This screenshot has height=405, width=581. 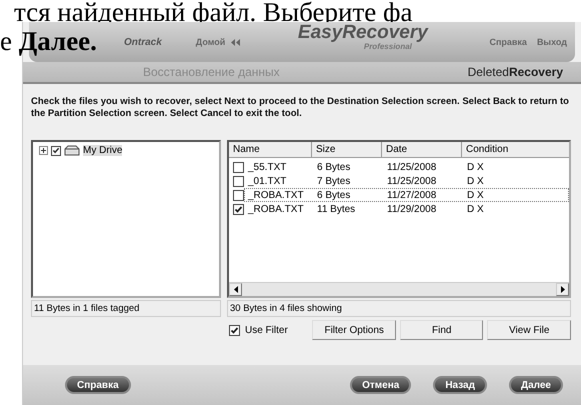 I want to click on action-button: Отмена, so click(x=381, y=385).